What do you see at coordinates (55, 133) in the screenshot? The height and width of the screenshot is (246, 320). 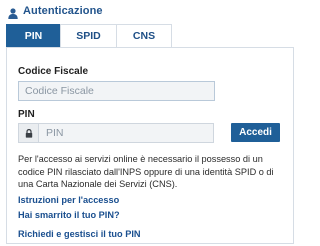 I see `pin-placeholder: PIN` at bounding box center [55, 133].